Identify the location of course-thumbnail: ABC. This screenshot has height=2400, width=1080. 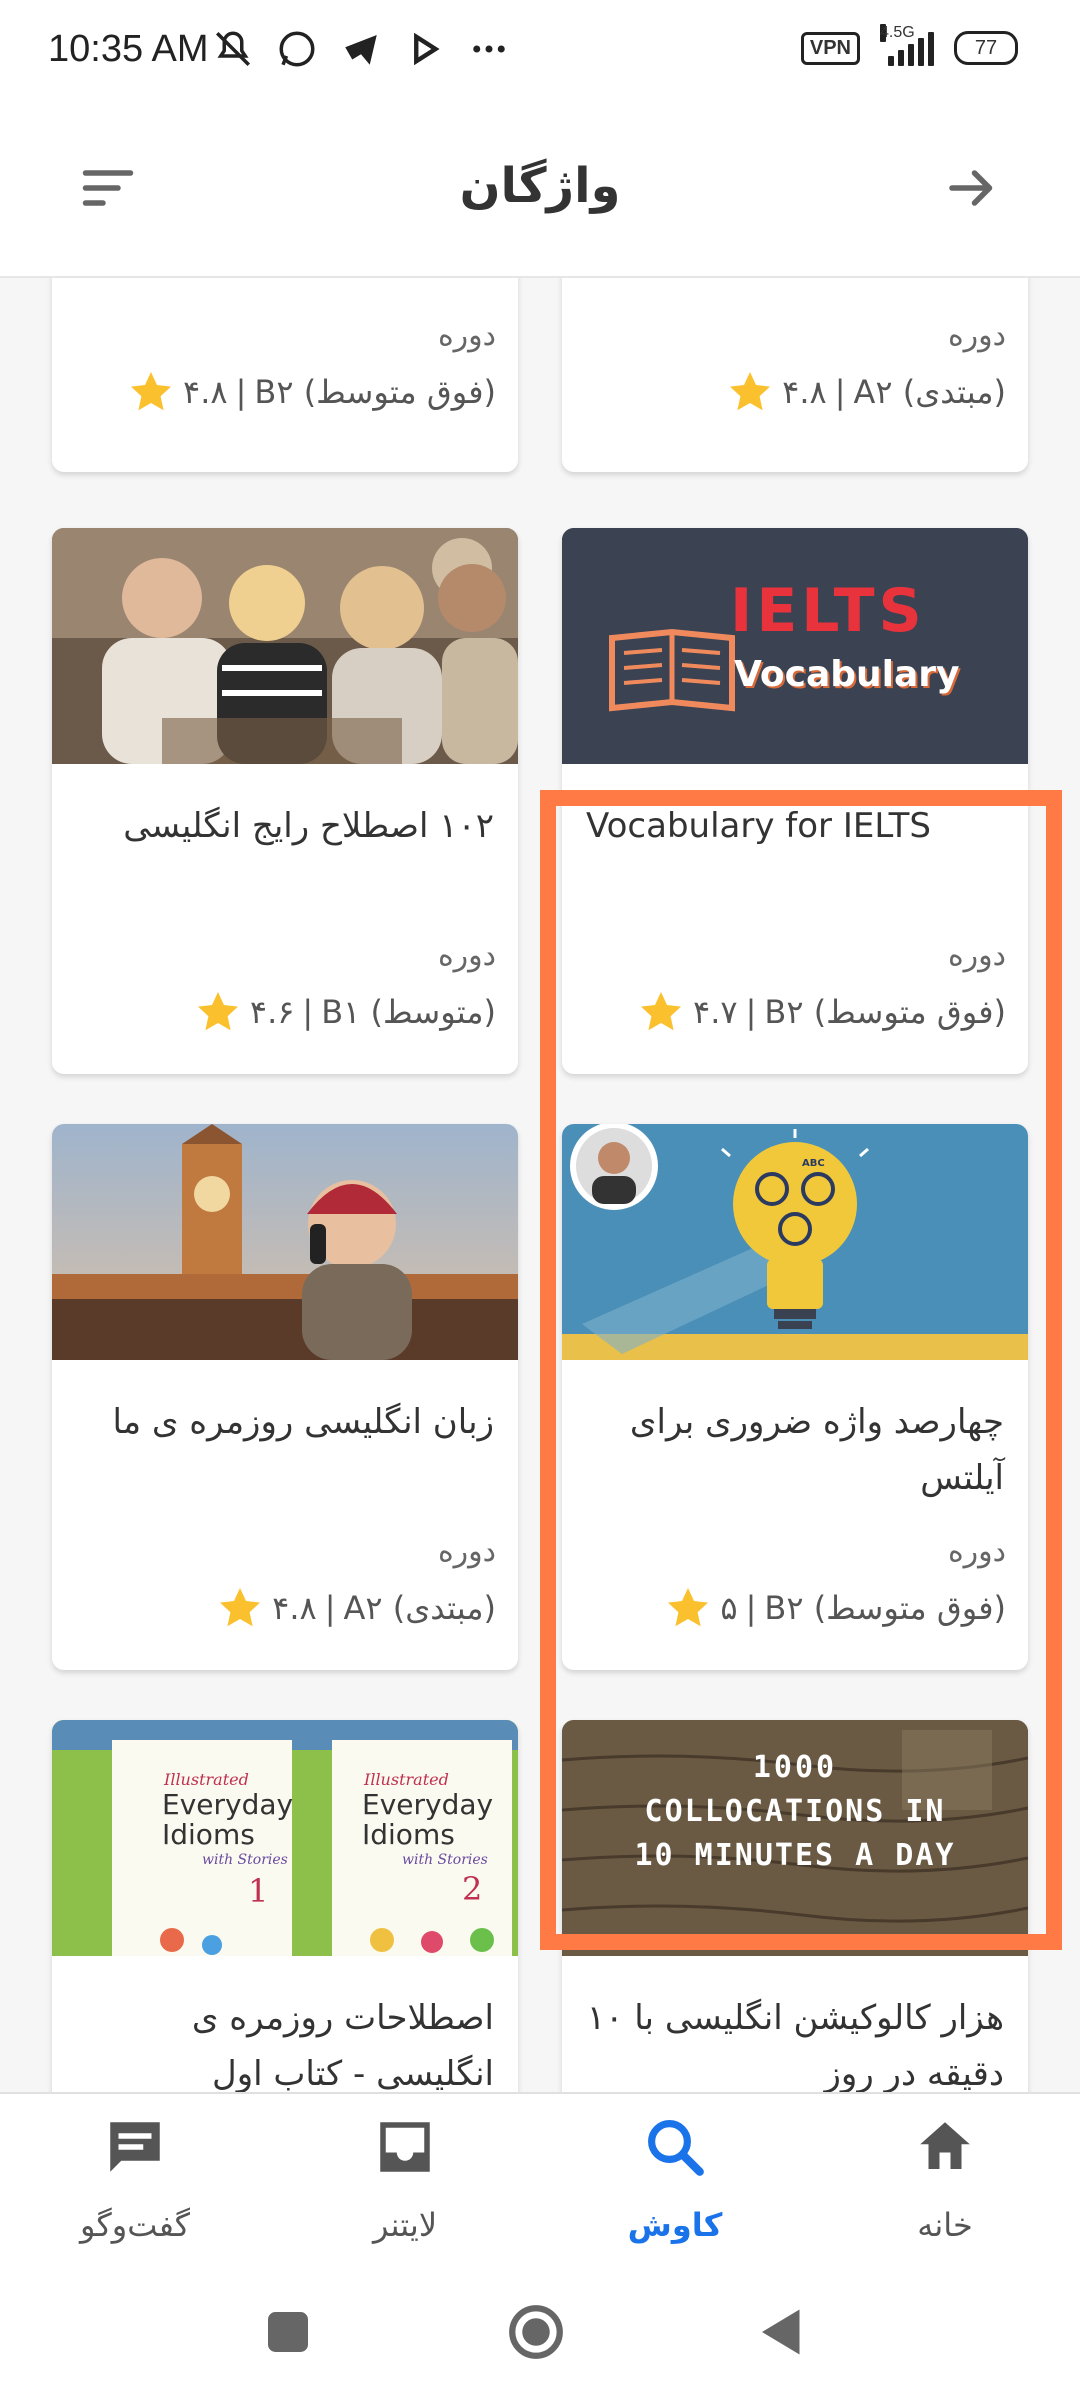
(795, 1242).